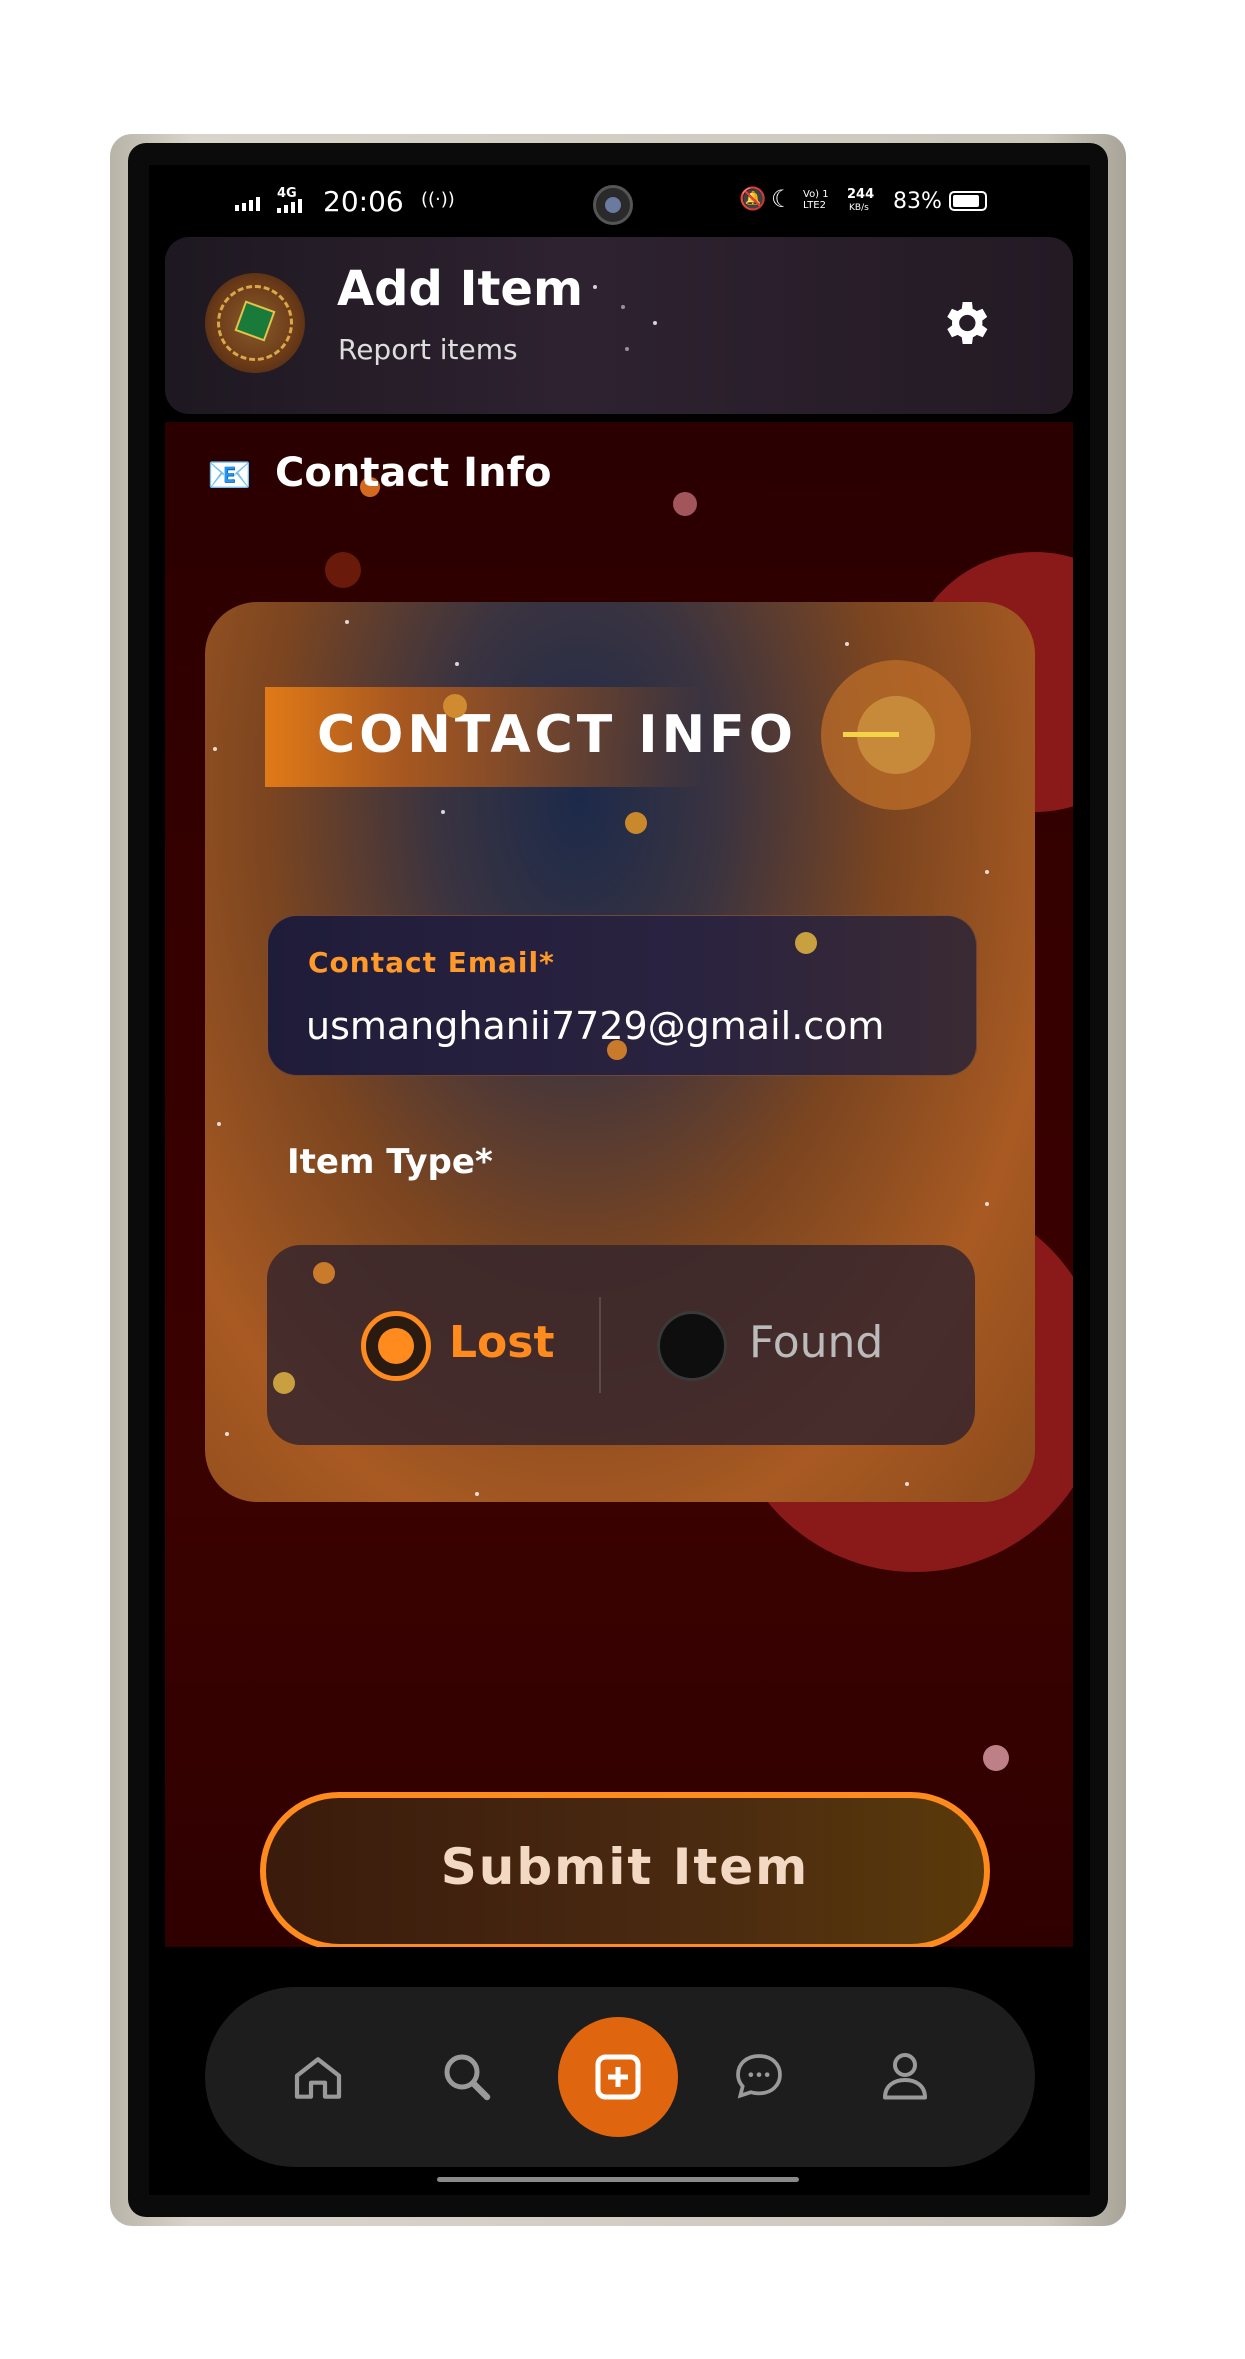  I want to click on email-icon: 📧, so click(229, 475).